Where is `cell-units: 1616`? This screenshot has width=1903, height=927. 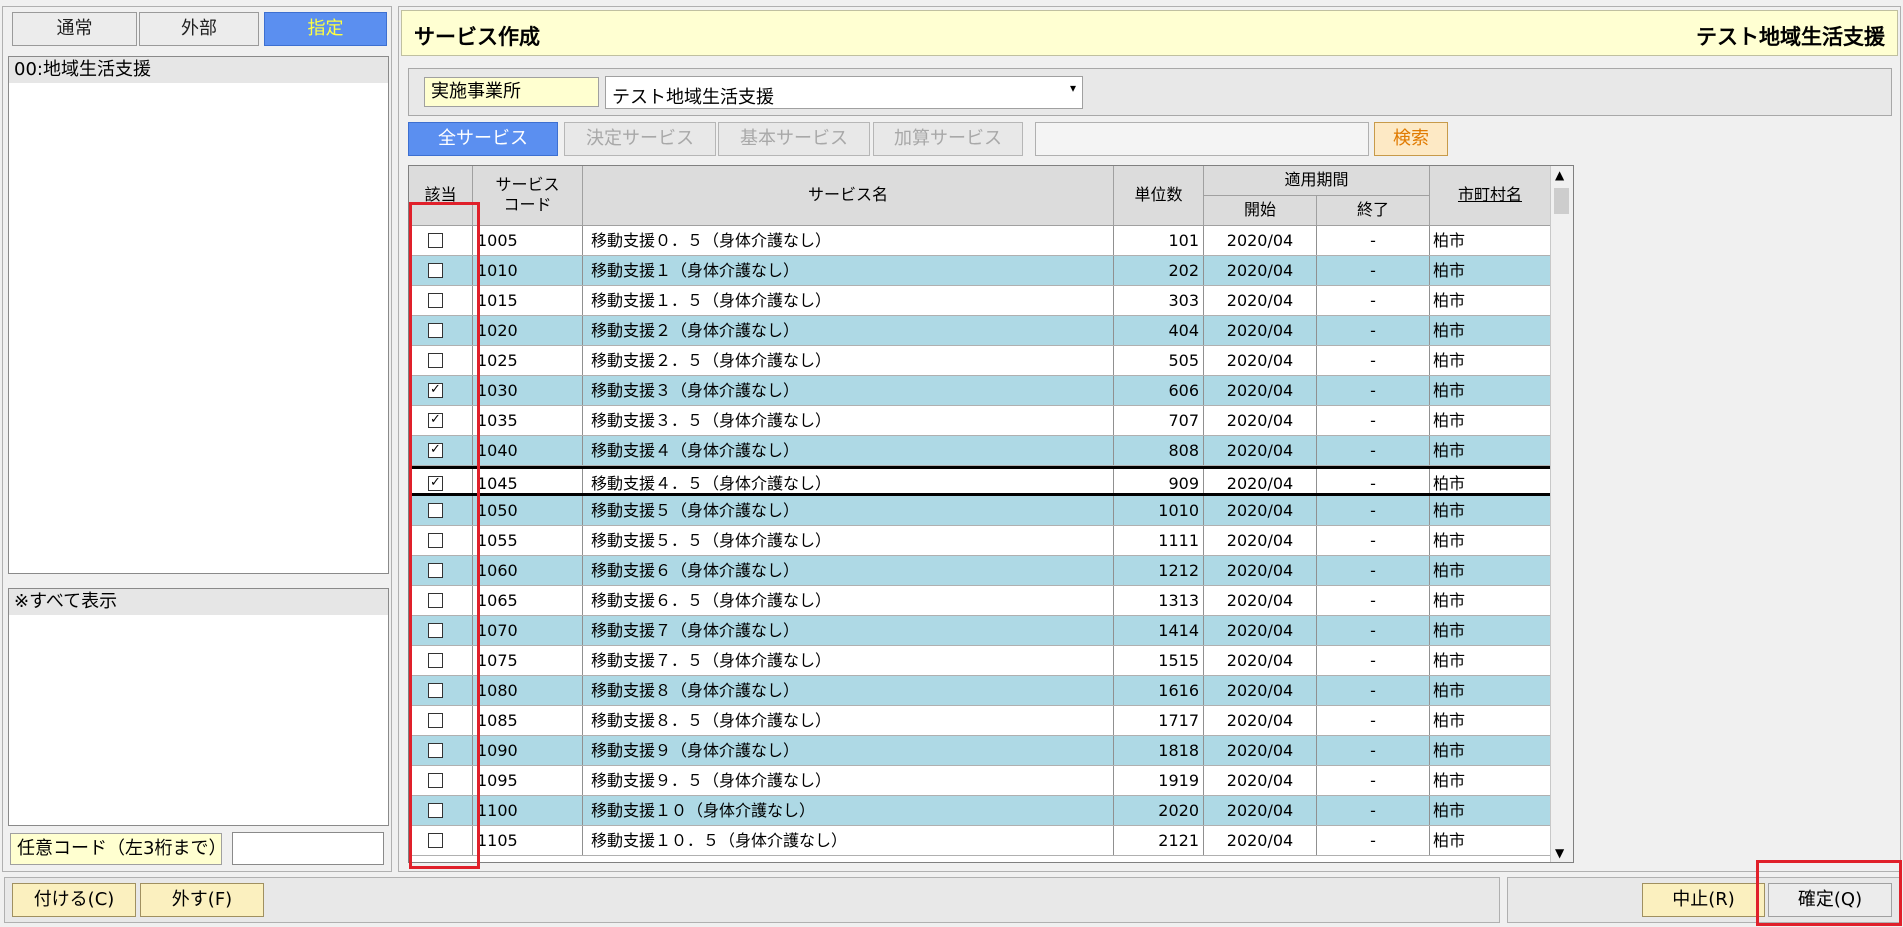 cell-units: 1616 is located at coordinates (1159, 690).